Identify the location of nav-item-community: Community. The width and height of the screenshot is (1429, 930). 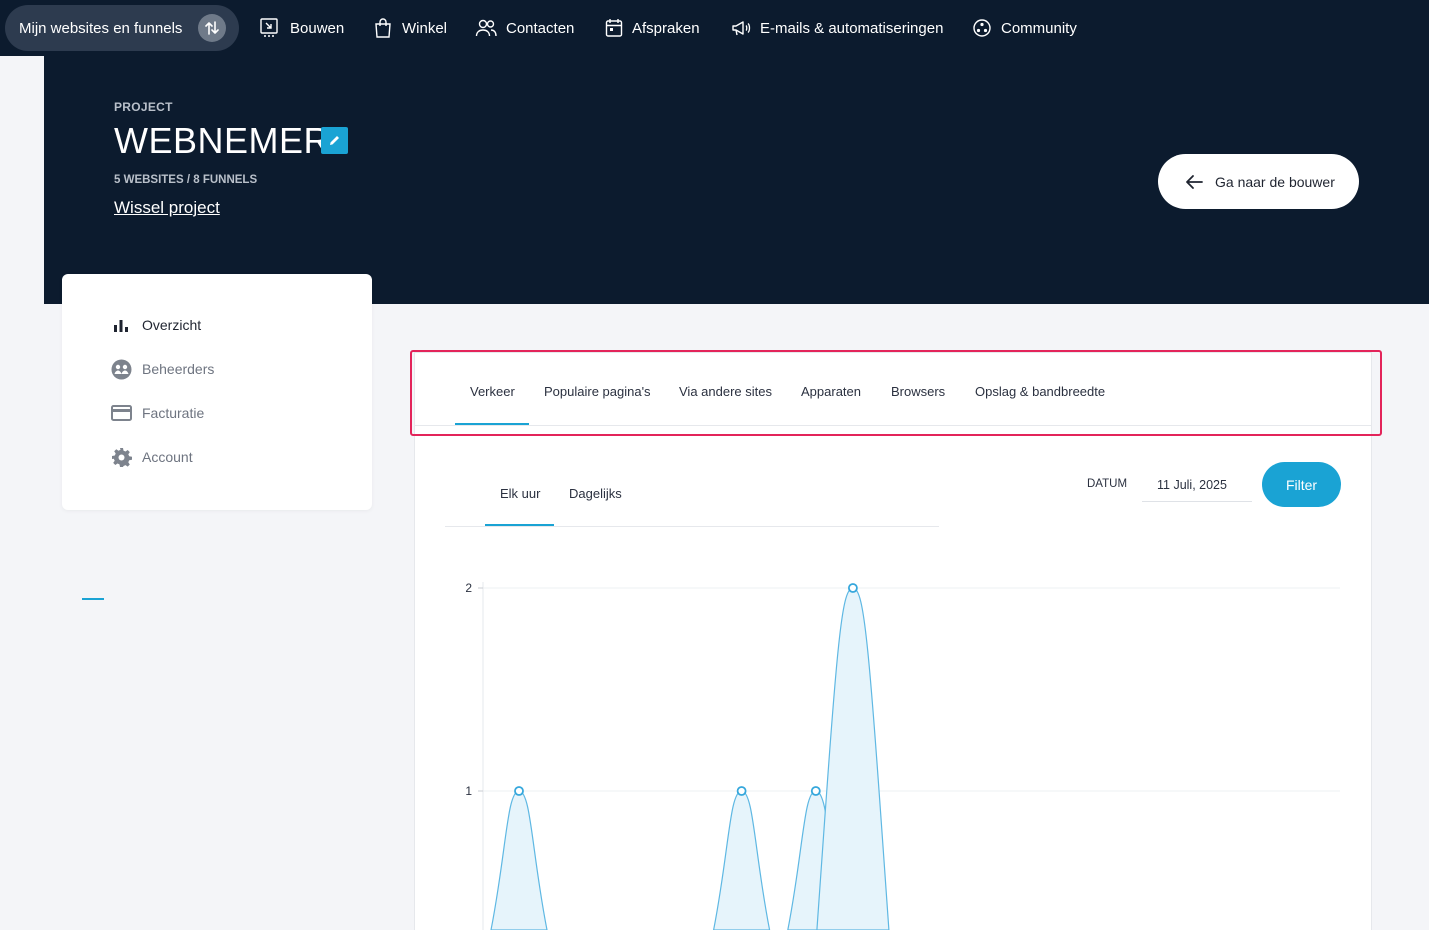
(1024, 28).